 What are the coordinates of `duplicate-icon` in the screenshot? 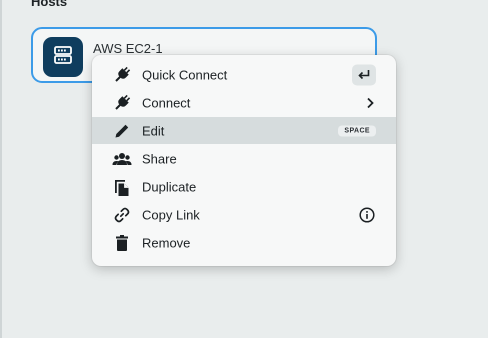 It's located at (122, 187).